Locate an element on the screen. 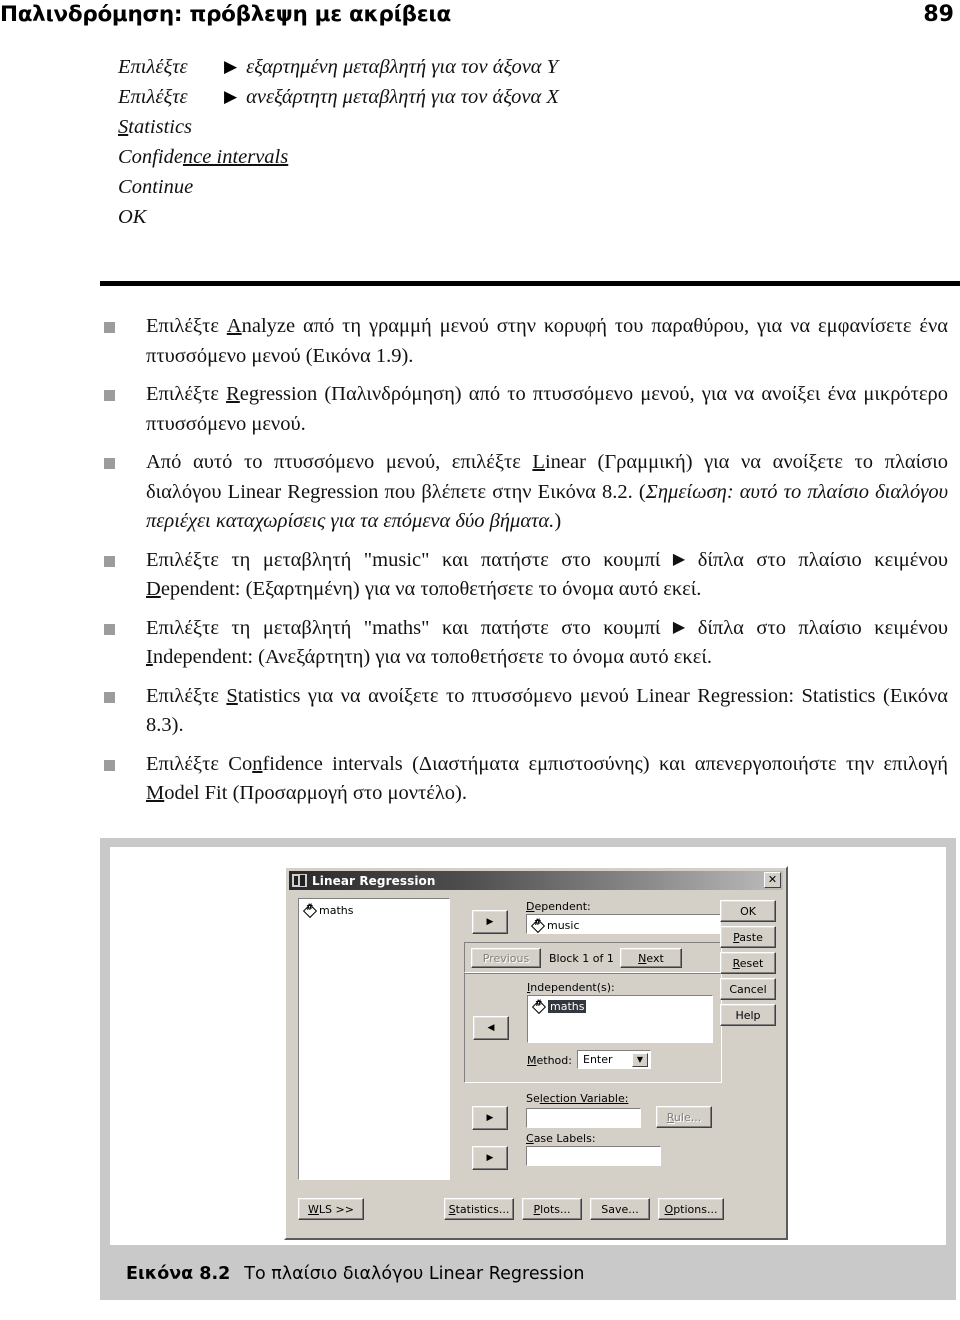  case-labels-label: Case Labels: is located at coordinates (561, 1138).